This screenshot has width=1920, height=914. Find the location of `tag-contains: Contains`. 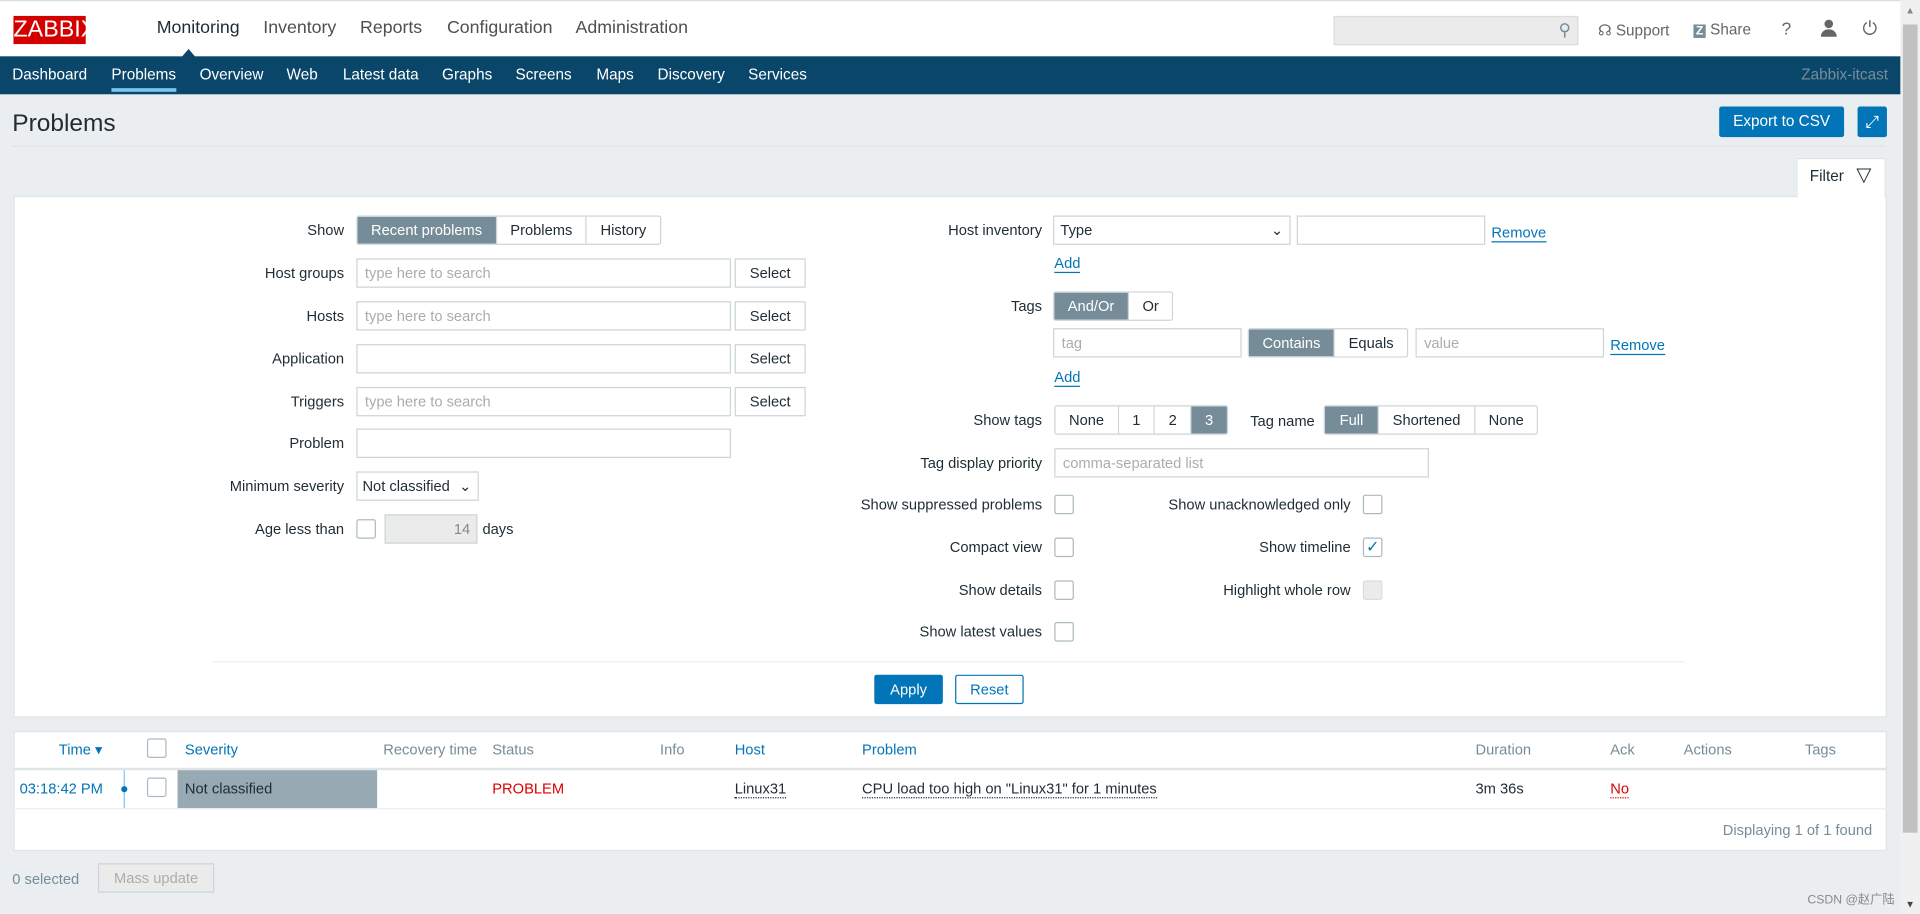

tag-contains: Contains is located at coordinates (1292, 343).